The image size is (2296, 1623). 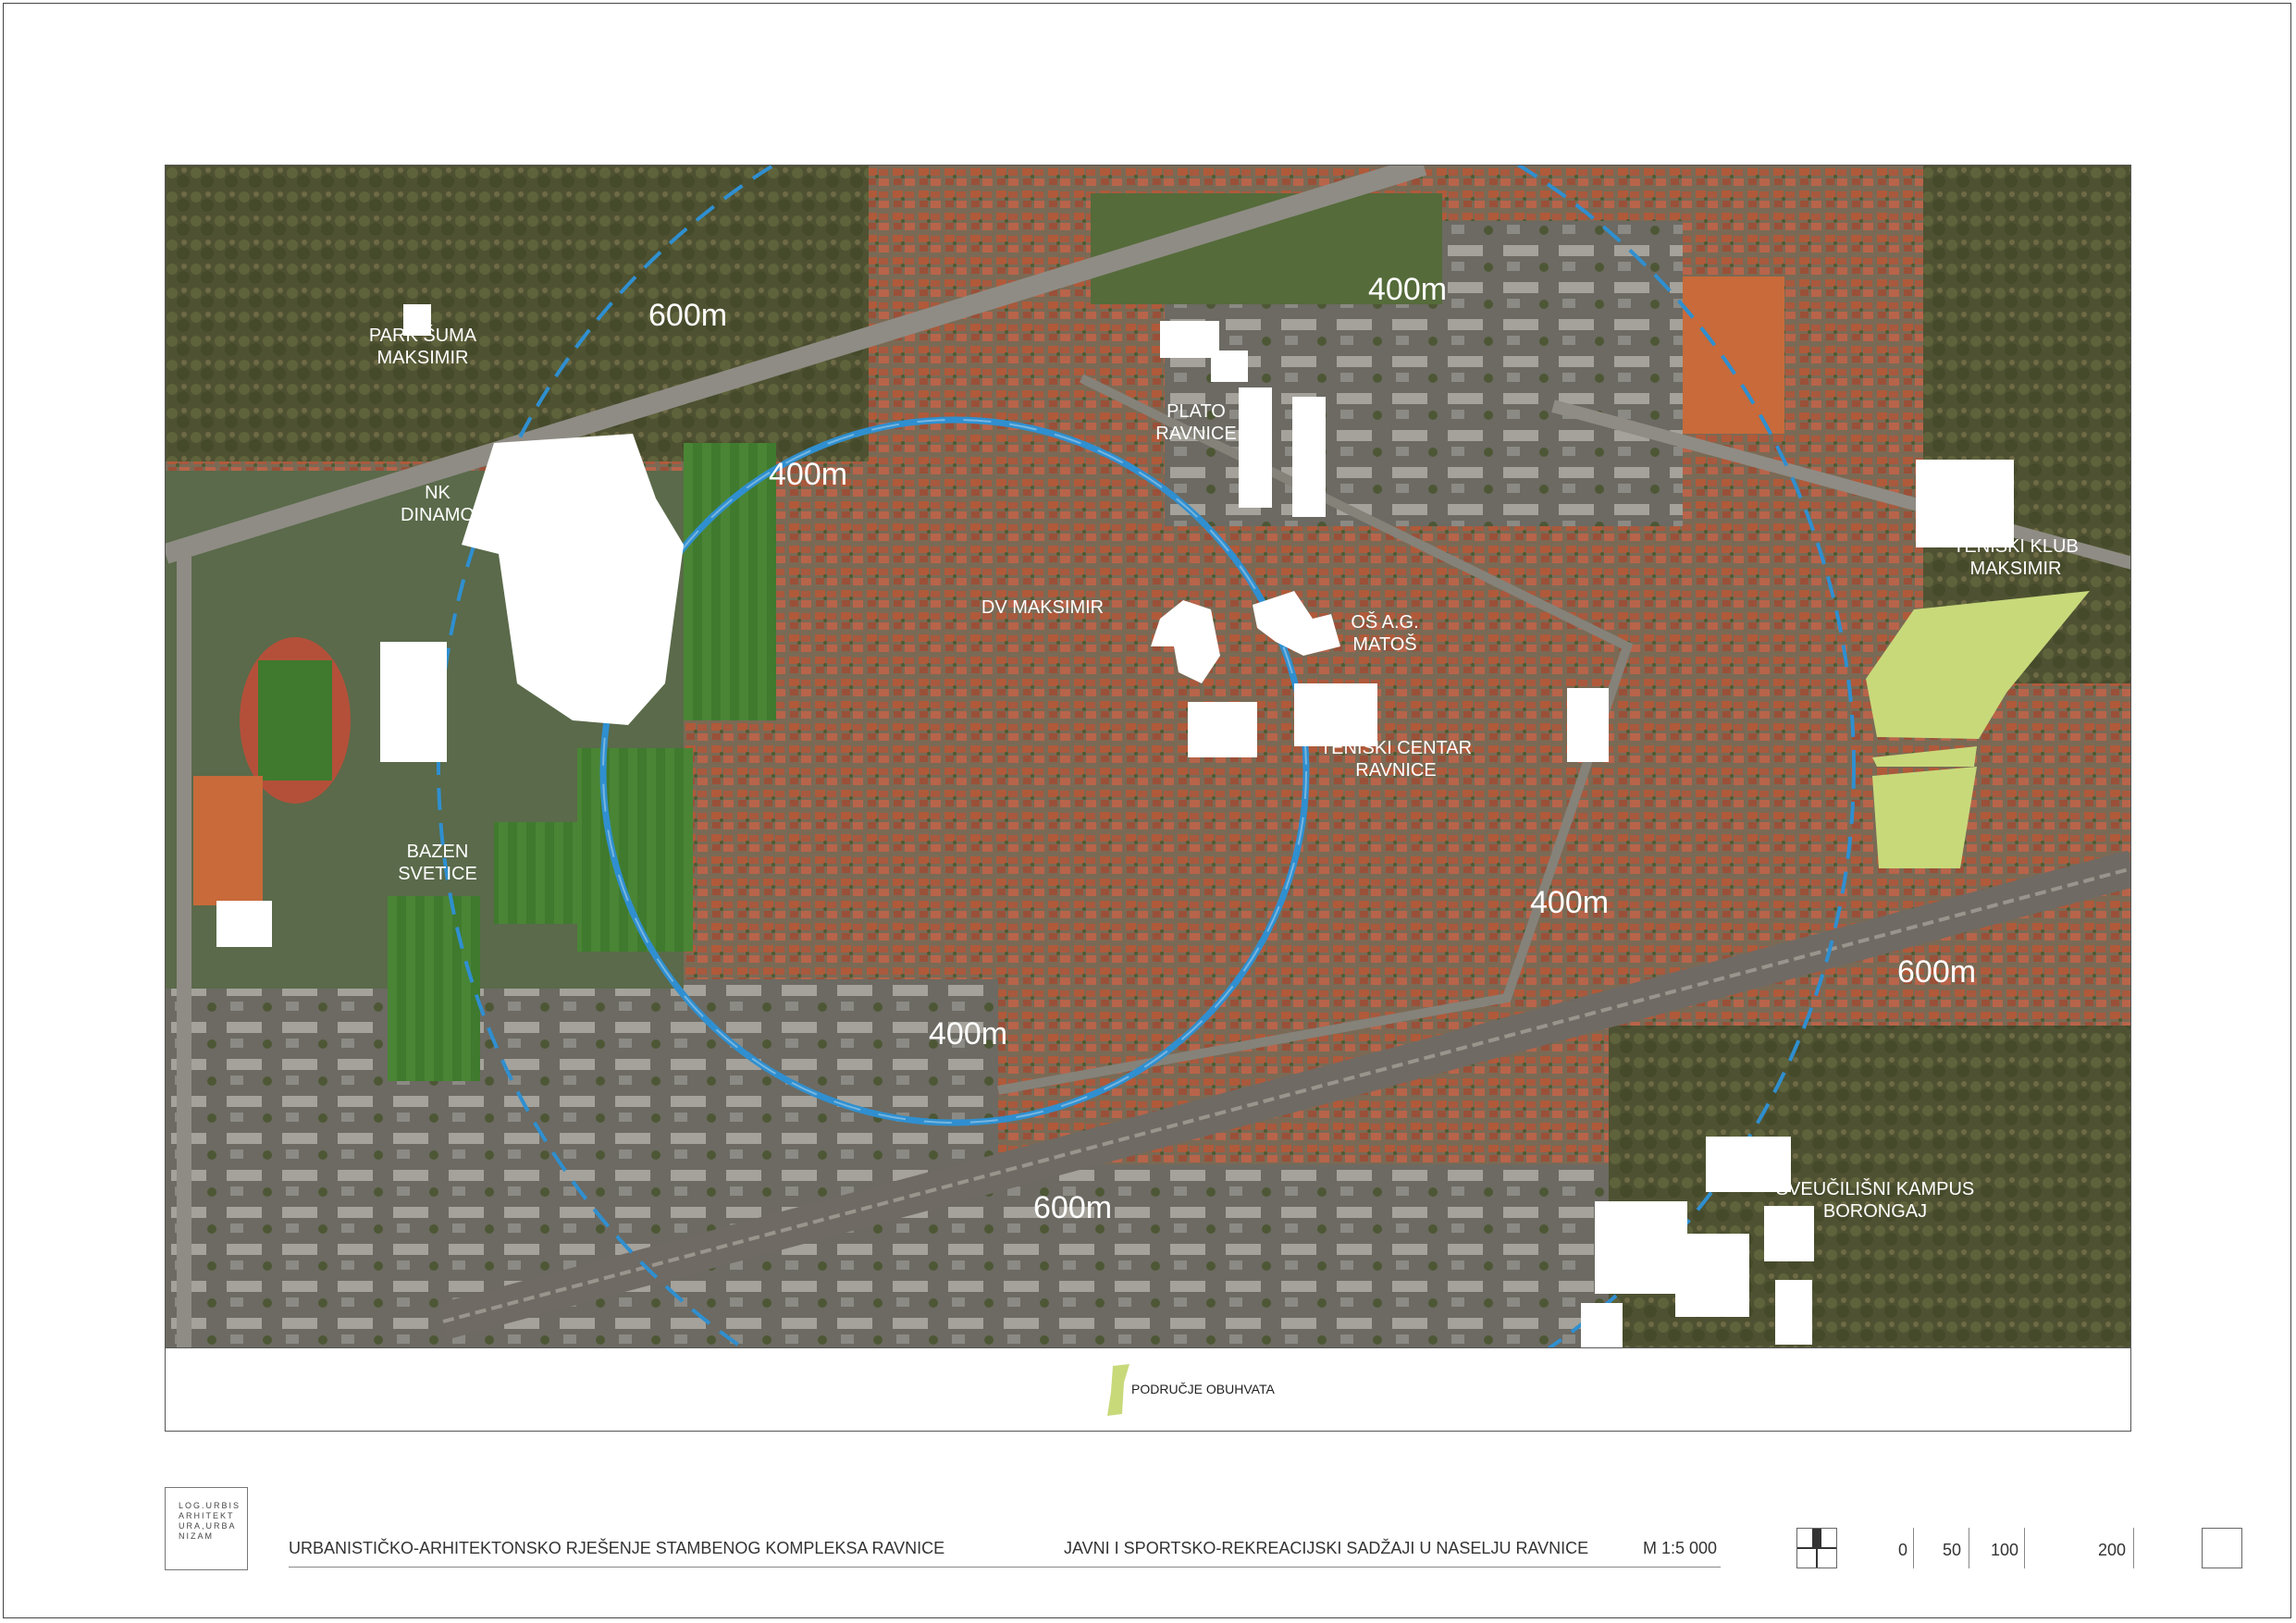 I want to click on legend-label: PODRUČJE OBUHVATA, so click(x=1203, y=1389).